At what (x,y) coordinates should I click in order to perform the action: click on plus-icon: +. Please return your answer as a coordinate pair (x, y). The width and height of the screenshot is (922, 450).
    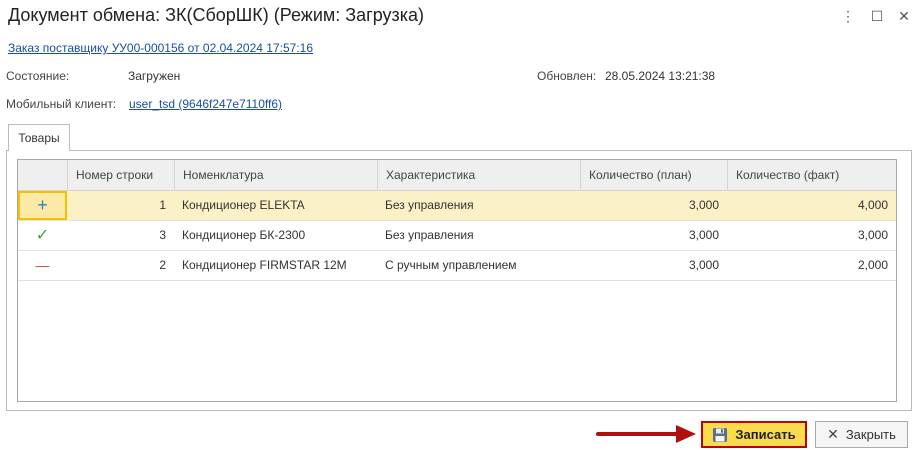
    Looking at the image, I should click on (42, 205).